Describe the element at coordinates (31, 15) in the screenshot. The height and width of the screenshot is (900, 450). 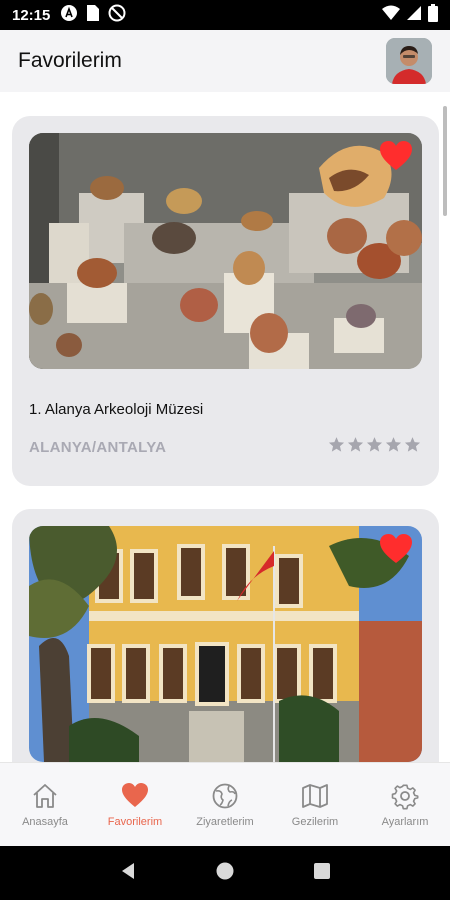
I see `status-time: 12:15` at that location.